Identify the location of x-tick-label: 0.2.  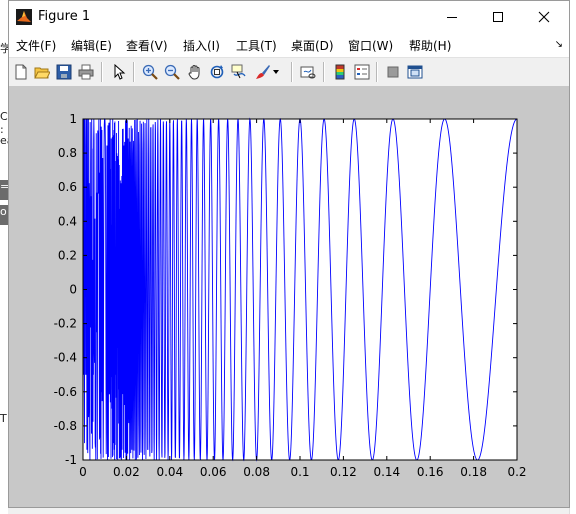
(516, 472).